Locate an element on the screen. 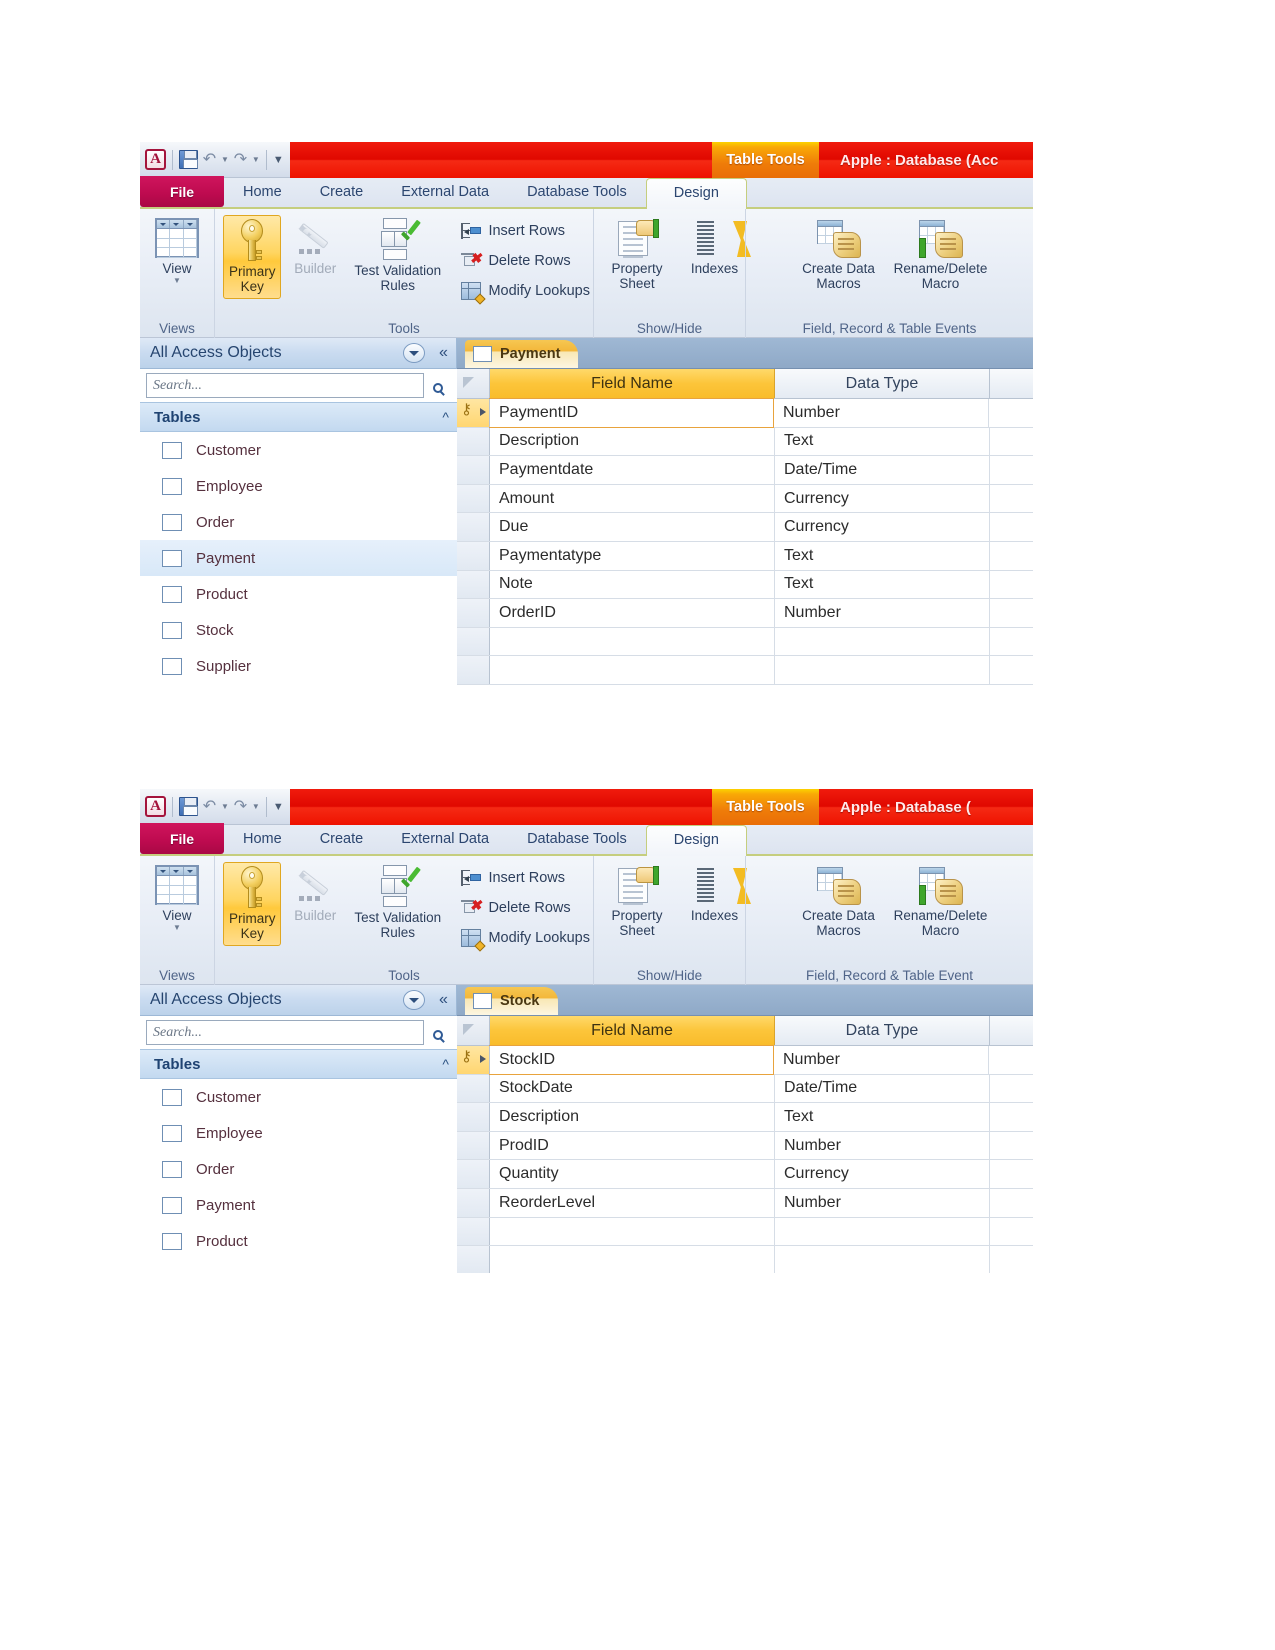  redo-icon: ↷ is located at coordinates (240, 806).